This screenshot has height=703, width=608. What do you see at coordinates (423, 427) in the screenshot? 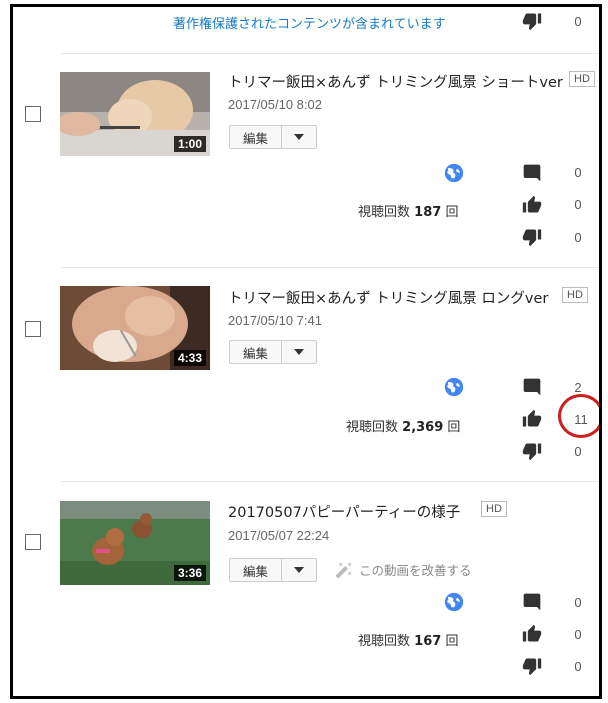
I see `views-number: 2,369` at bounding box center [423, 427].